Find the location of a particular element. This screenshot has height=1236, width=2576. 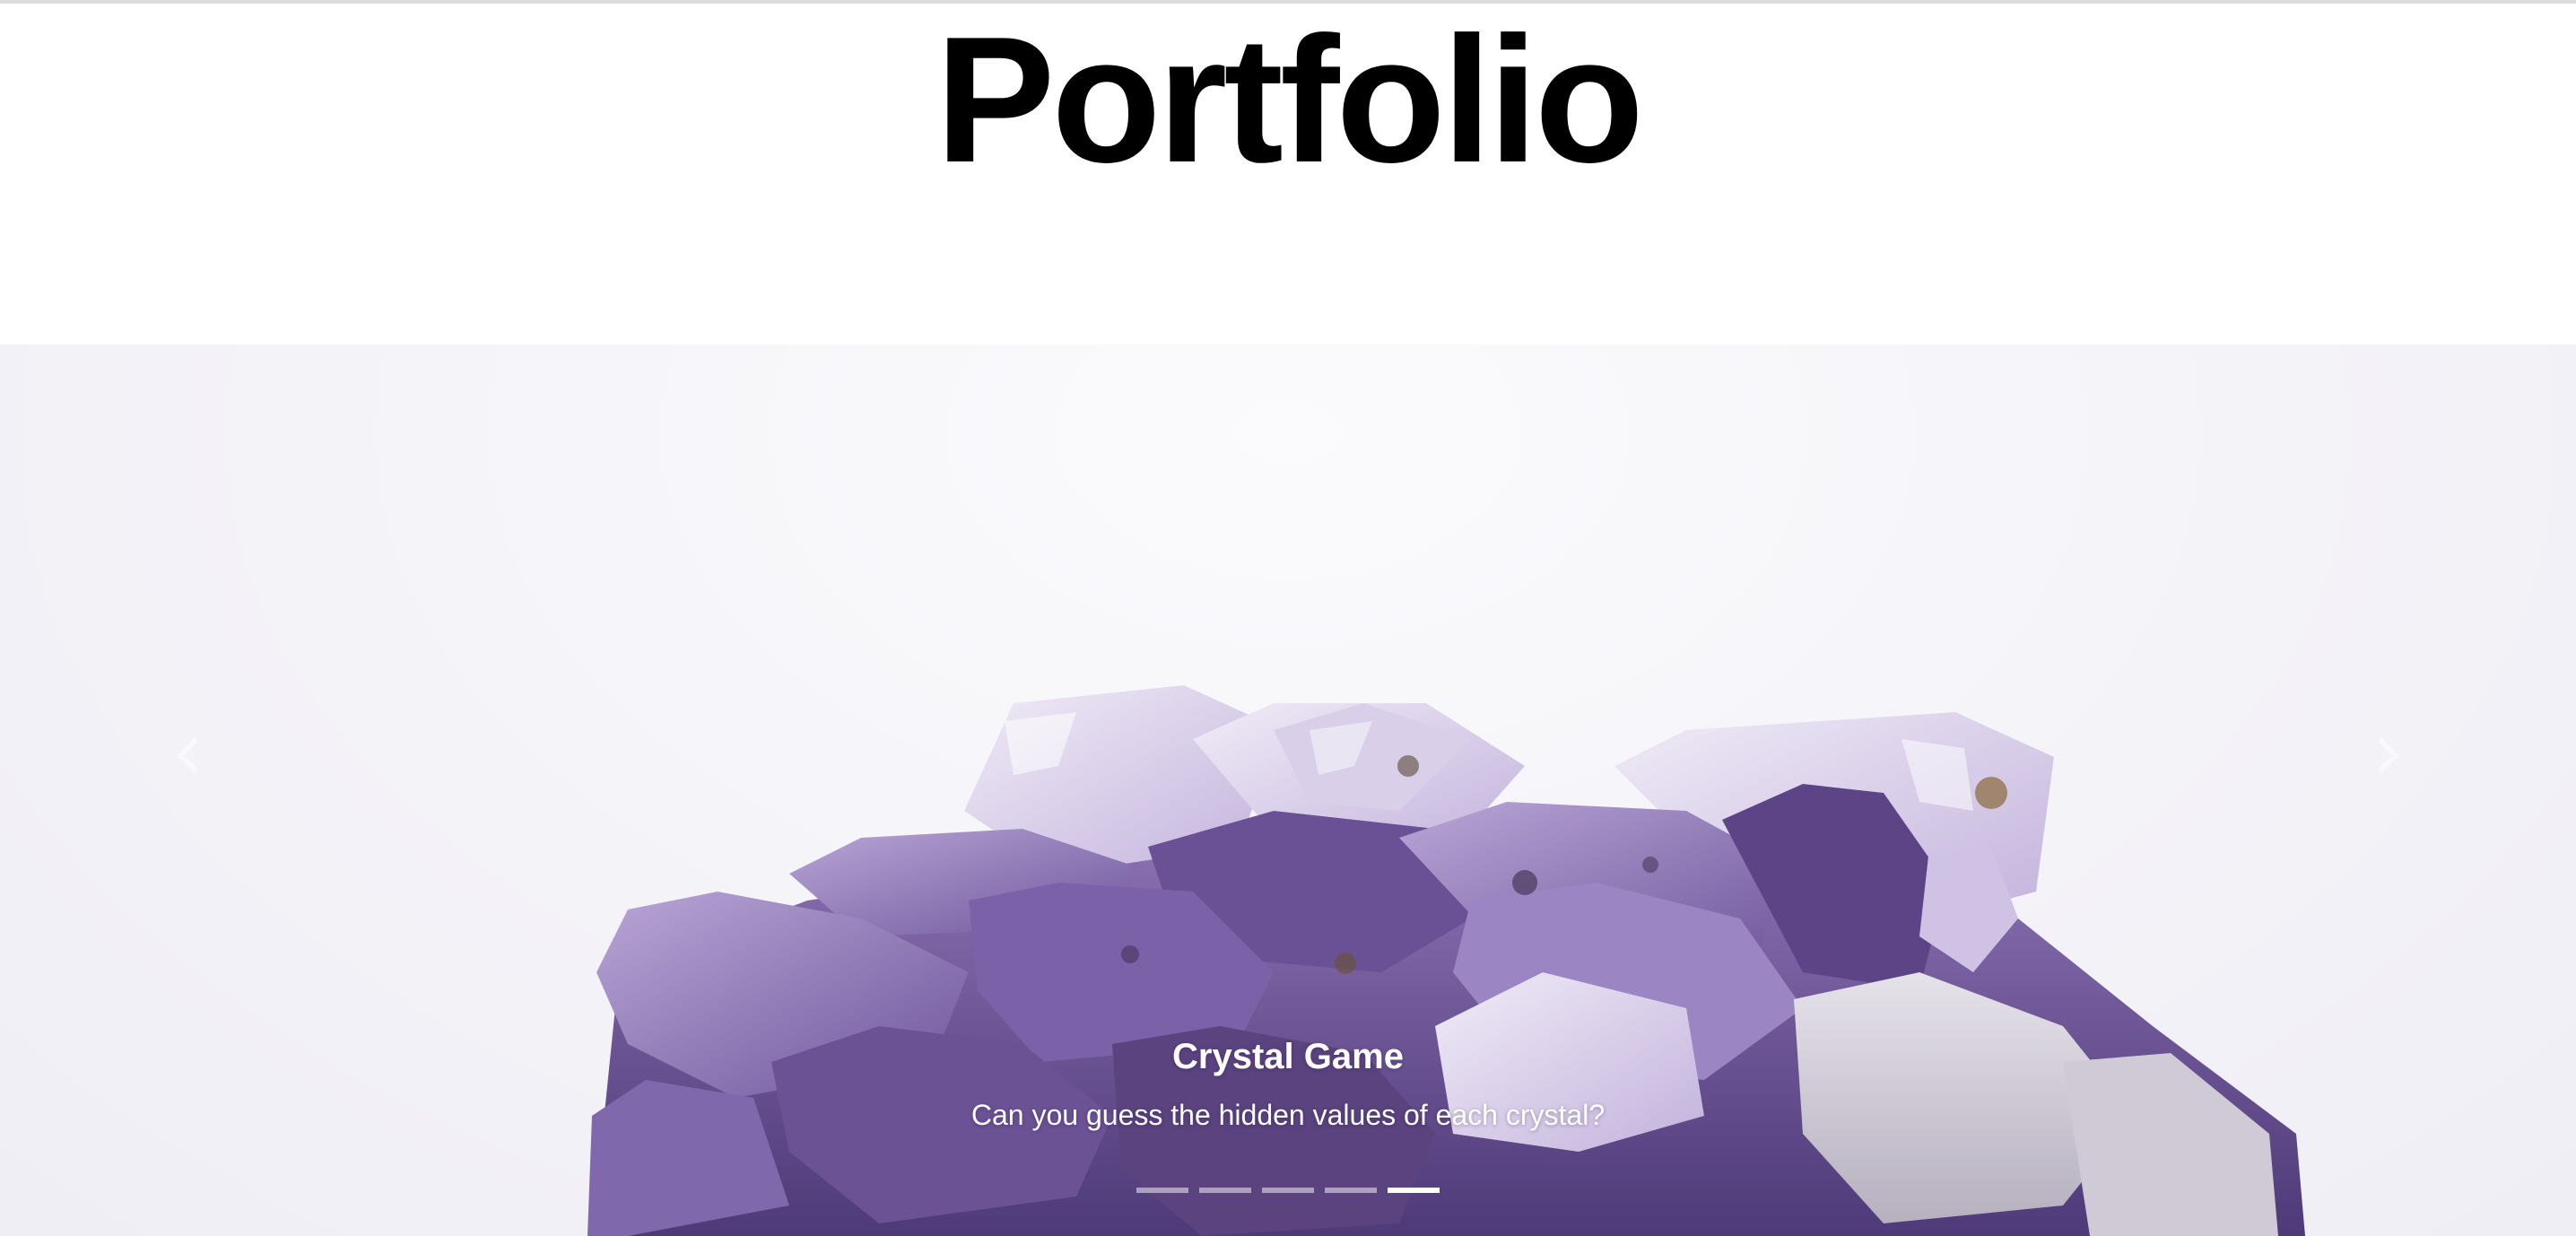

carousel-prev-button is located at coordinates (188, 757).